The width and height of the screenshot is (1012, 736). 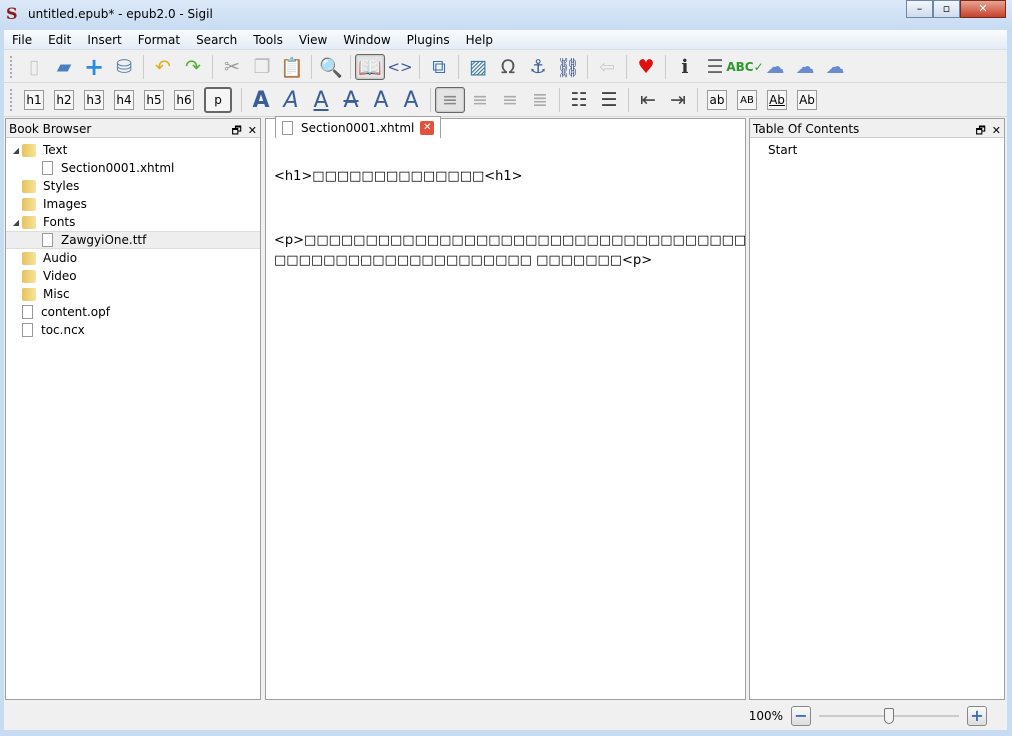 I want to click on close-tab-icon: ✕, so click(x=427, y=127).